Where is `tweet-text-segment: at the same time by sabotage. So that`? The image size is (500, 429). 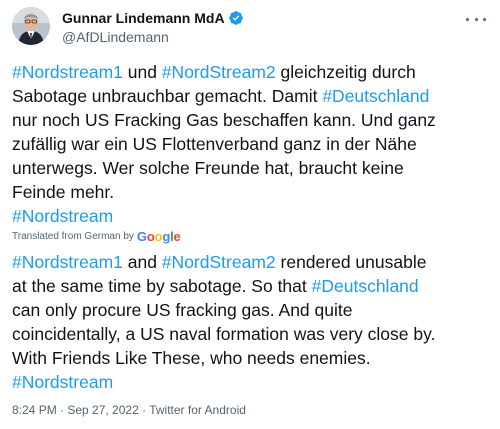 tweet-text-segment: at the same time by sabotage. So that is located at coordinates (162, 286).